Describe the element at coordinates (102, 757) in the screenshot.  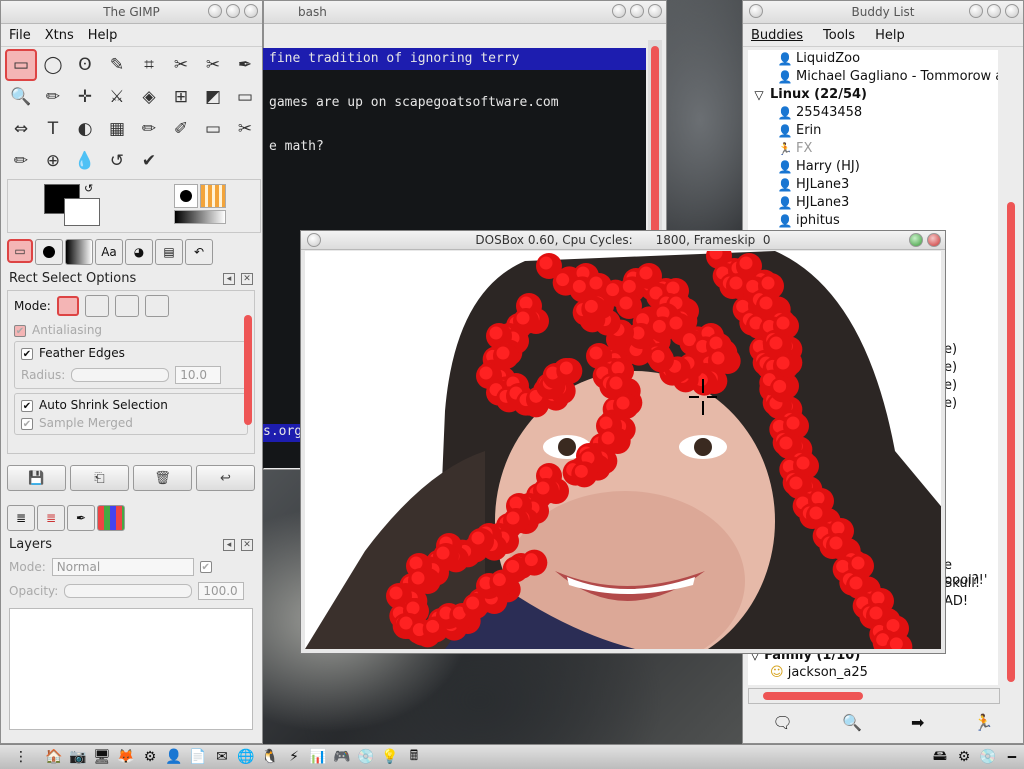
I see `taskbar-launcher-icon: 🖥` at that location.